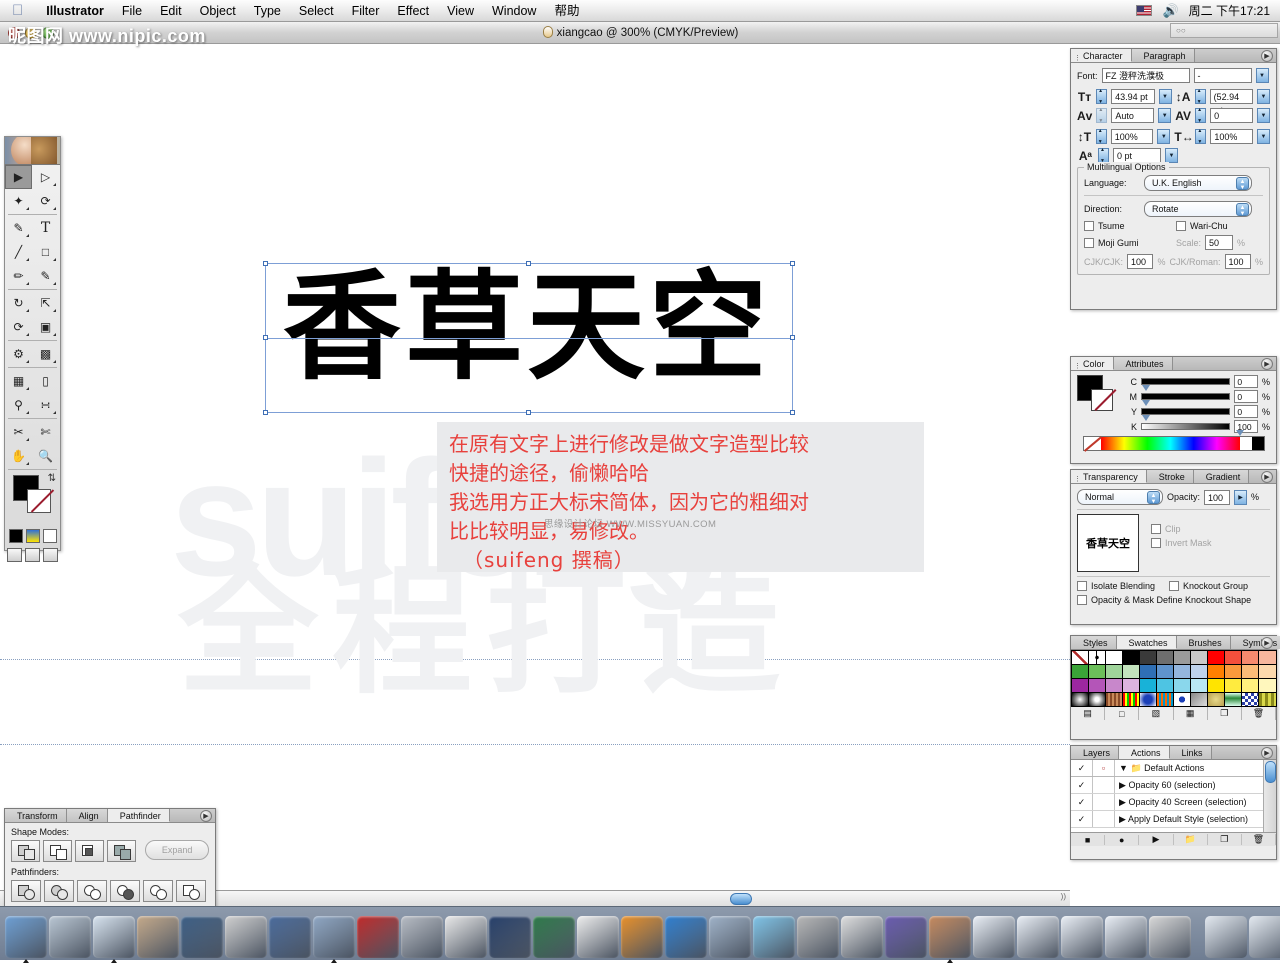  What do you see at coordinates (1143, 363) in the screenshot?
I see `tab-attributes: Attributes` at bounding box center [1143, 363].